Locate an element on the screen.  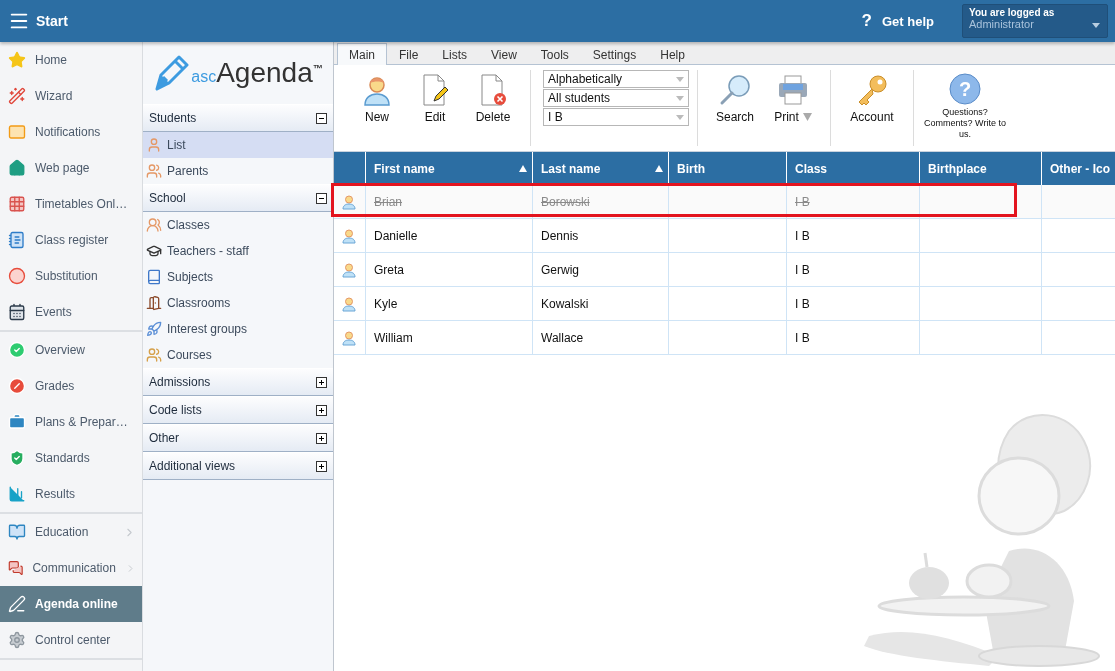
section-title: Additional views is located at coordinates (192, 466).